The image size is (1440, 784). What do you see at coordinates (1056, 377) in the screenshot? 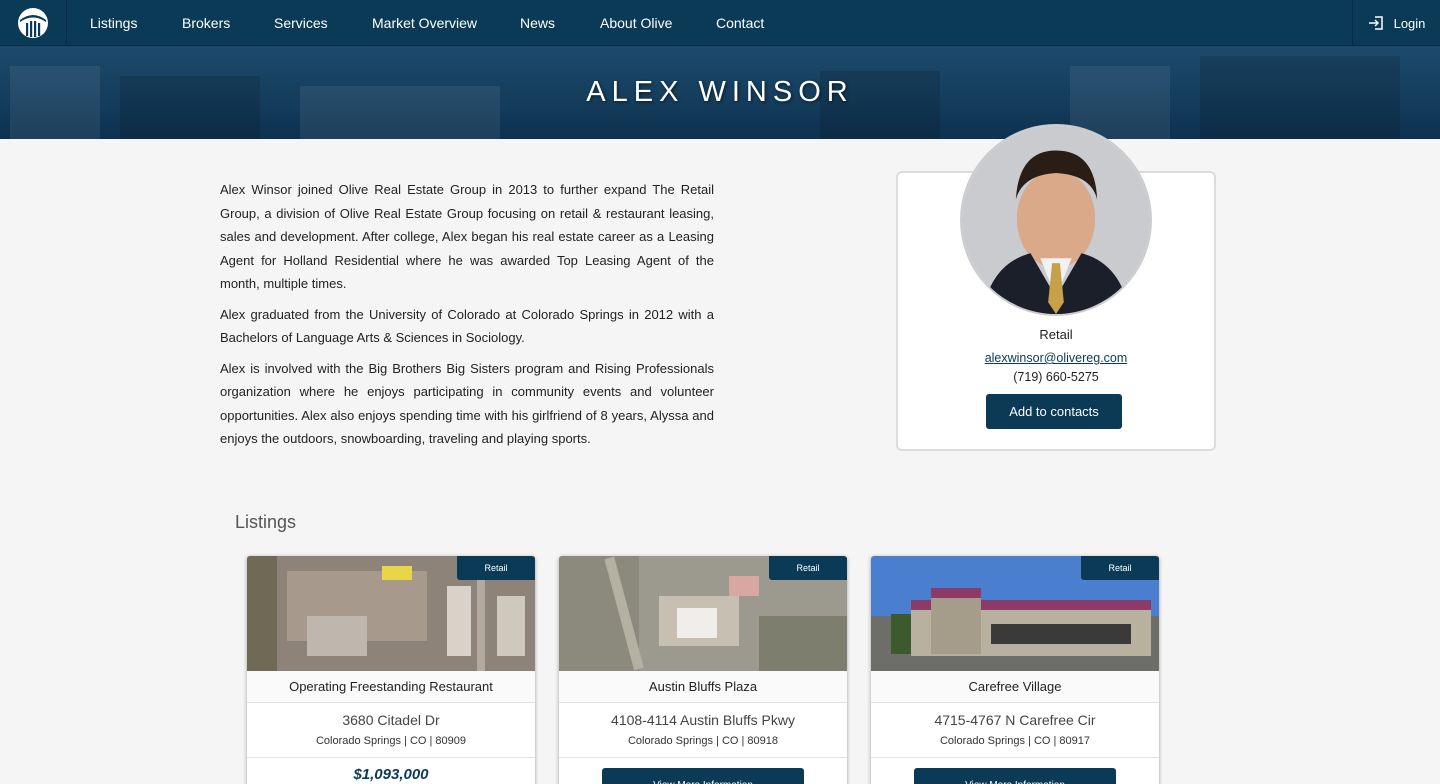
I see `phone-number: (719) 660-5275` at bounding box center [1056, 377].